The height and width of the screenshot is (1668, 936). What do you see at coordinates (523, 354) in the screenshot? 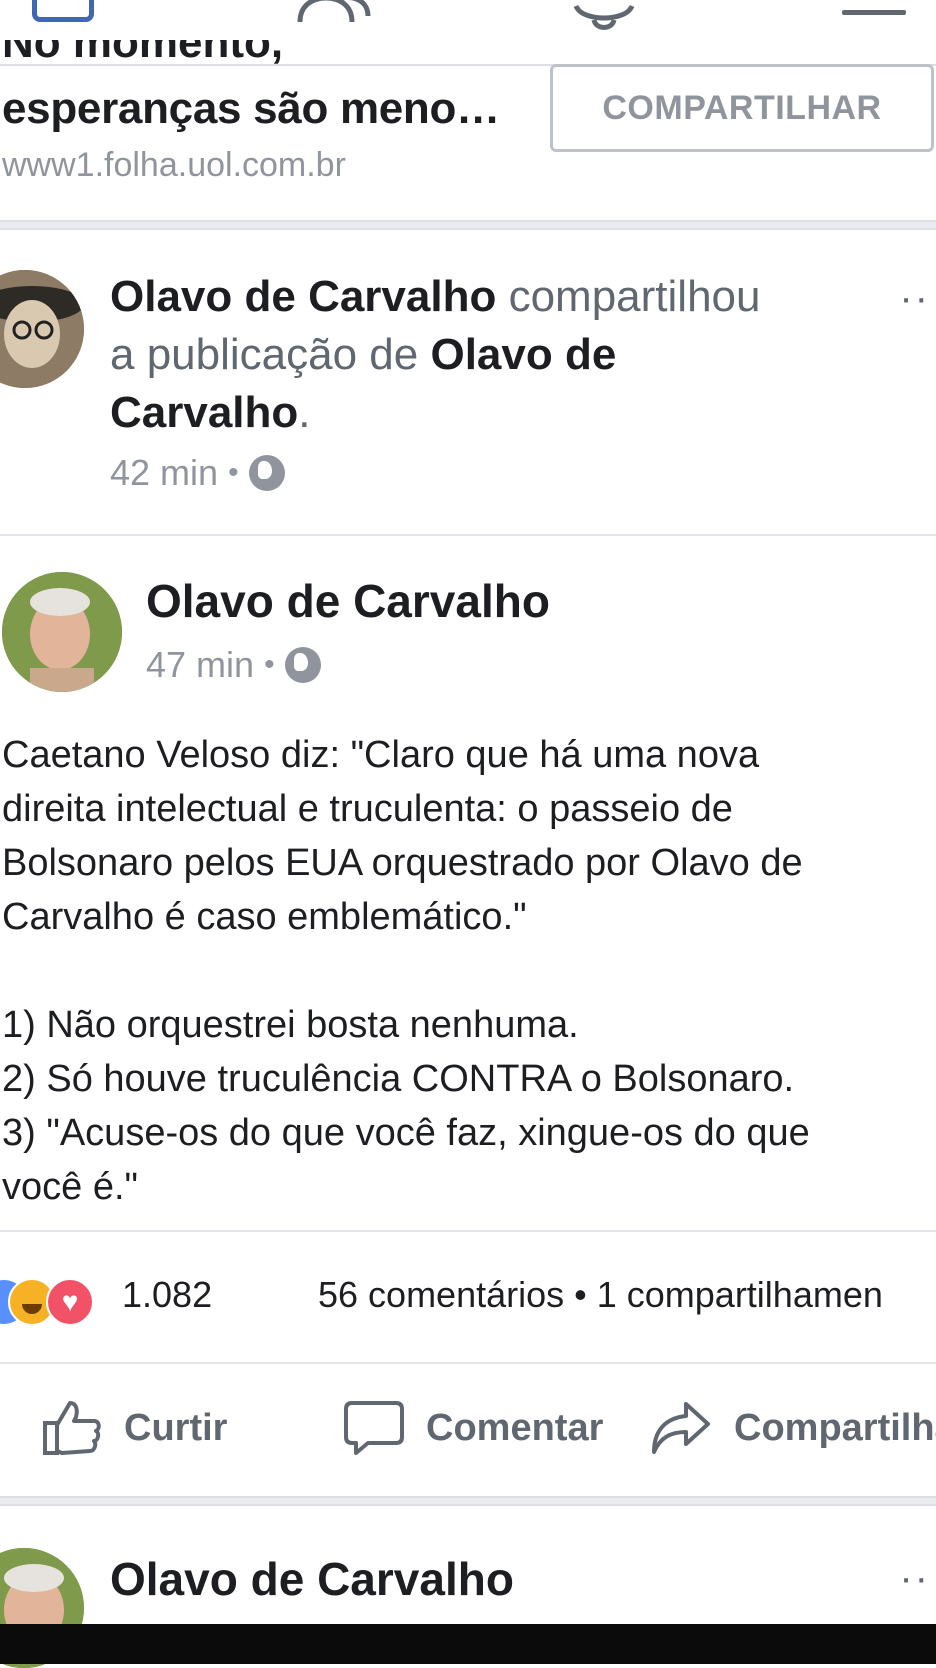
I see `original-author-link: Olavo de` at bounding box center [523, 354].